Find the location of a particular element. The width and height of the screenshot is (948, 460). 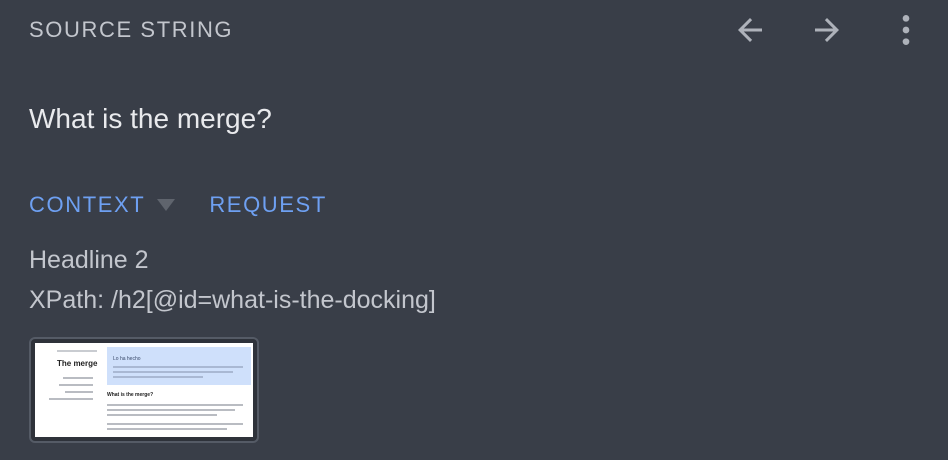

thumbnail-page-preview: The merge Lo ha hecho What is the merge? is located at coordinates (144, 390).